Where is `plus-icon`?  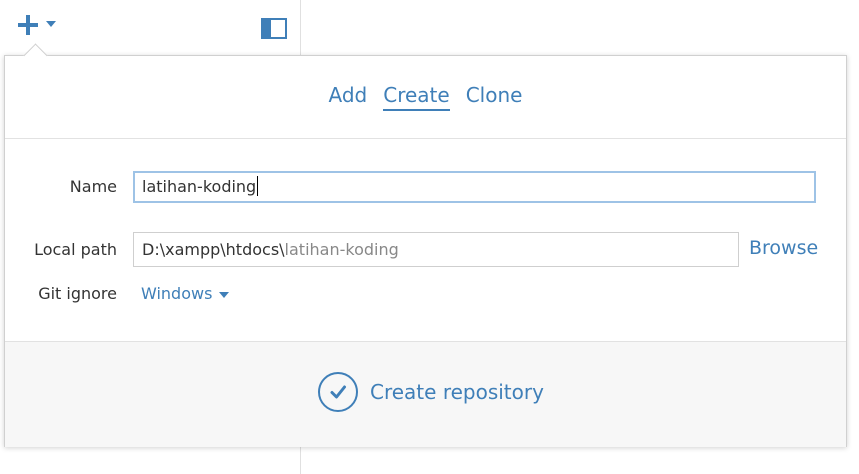
plus-icon is located at coordinates (28, 25).